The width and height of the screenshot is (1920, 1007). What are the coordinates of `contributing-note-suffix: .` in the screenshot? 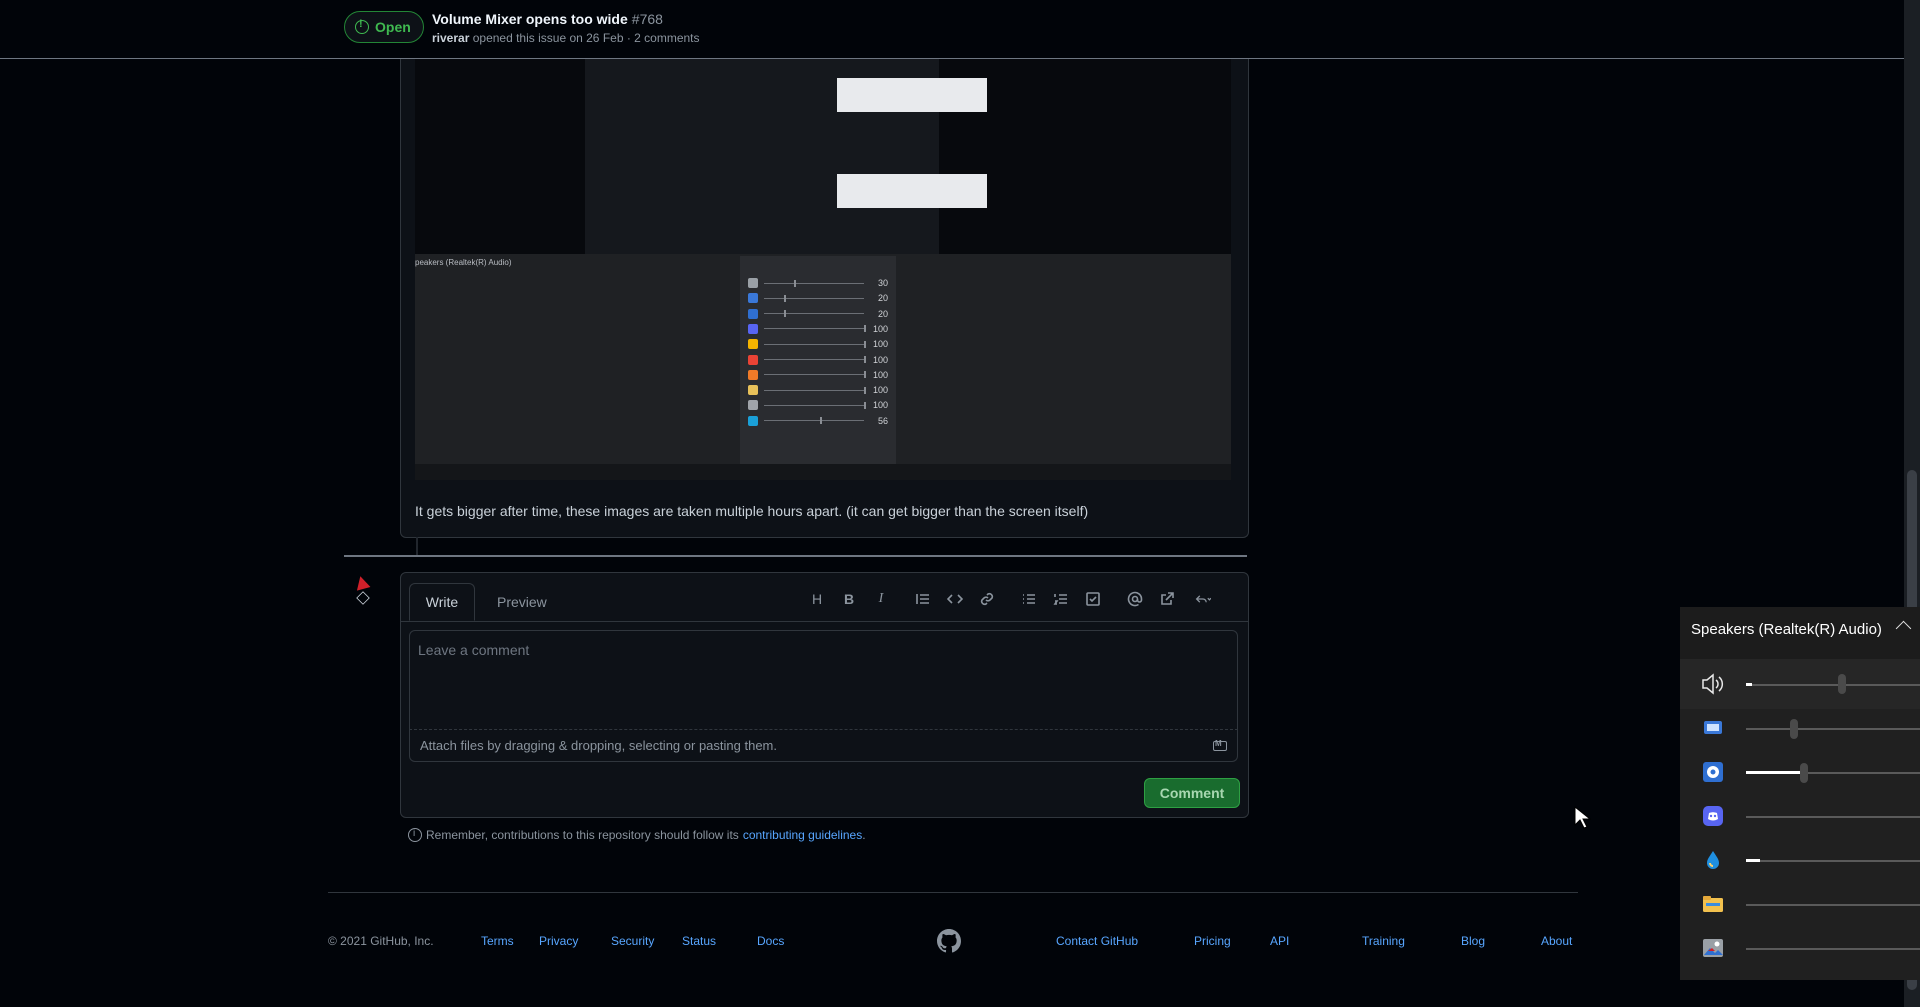 It's located at (864, 835).